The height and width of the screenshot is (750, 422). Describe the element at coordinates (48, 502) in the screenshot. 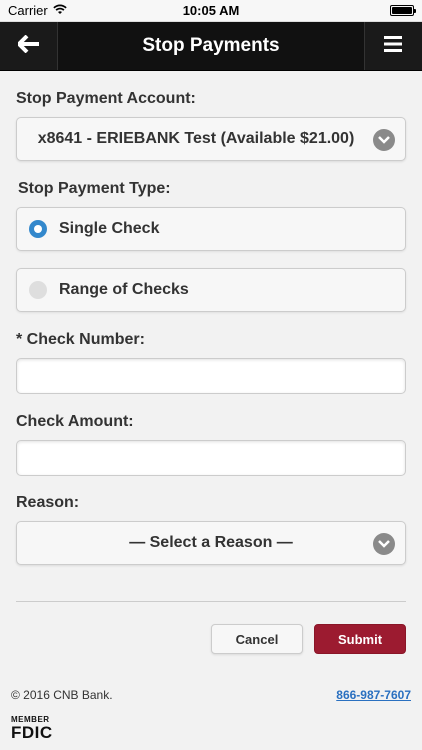

I see `reason-label: Reason:` at that location.